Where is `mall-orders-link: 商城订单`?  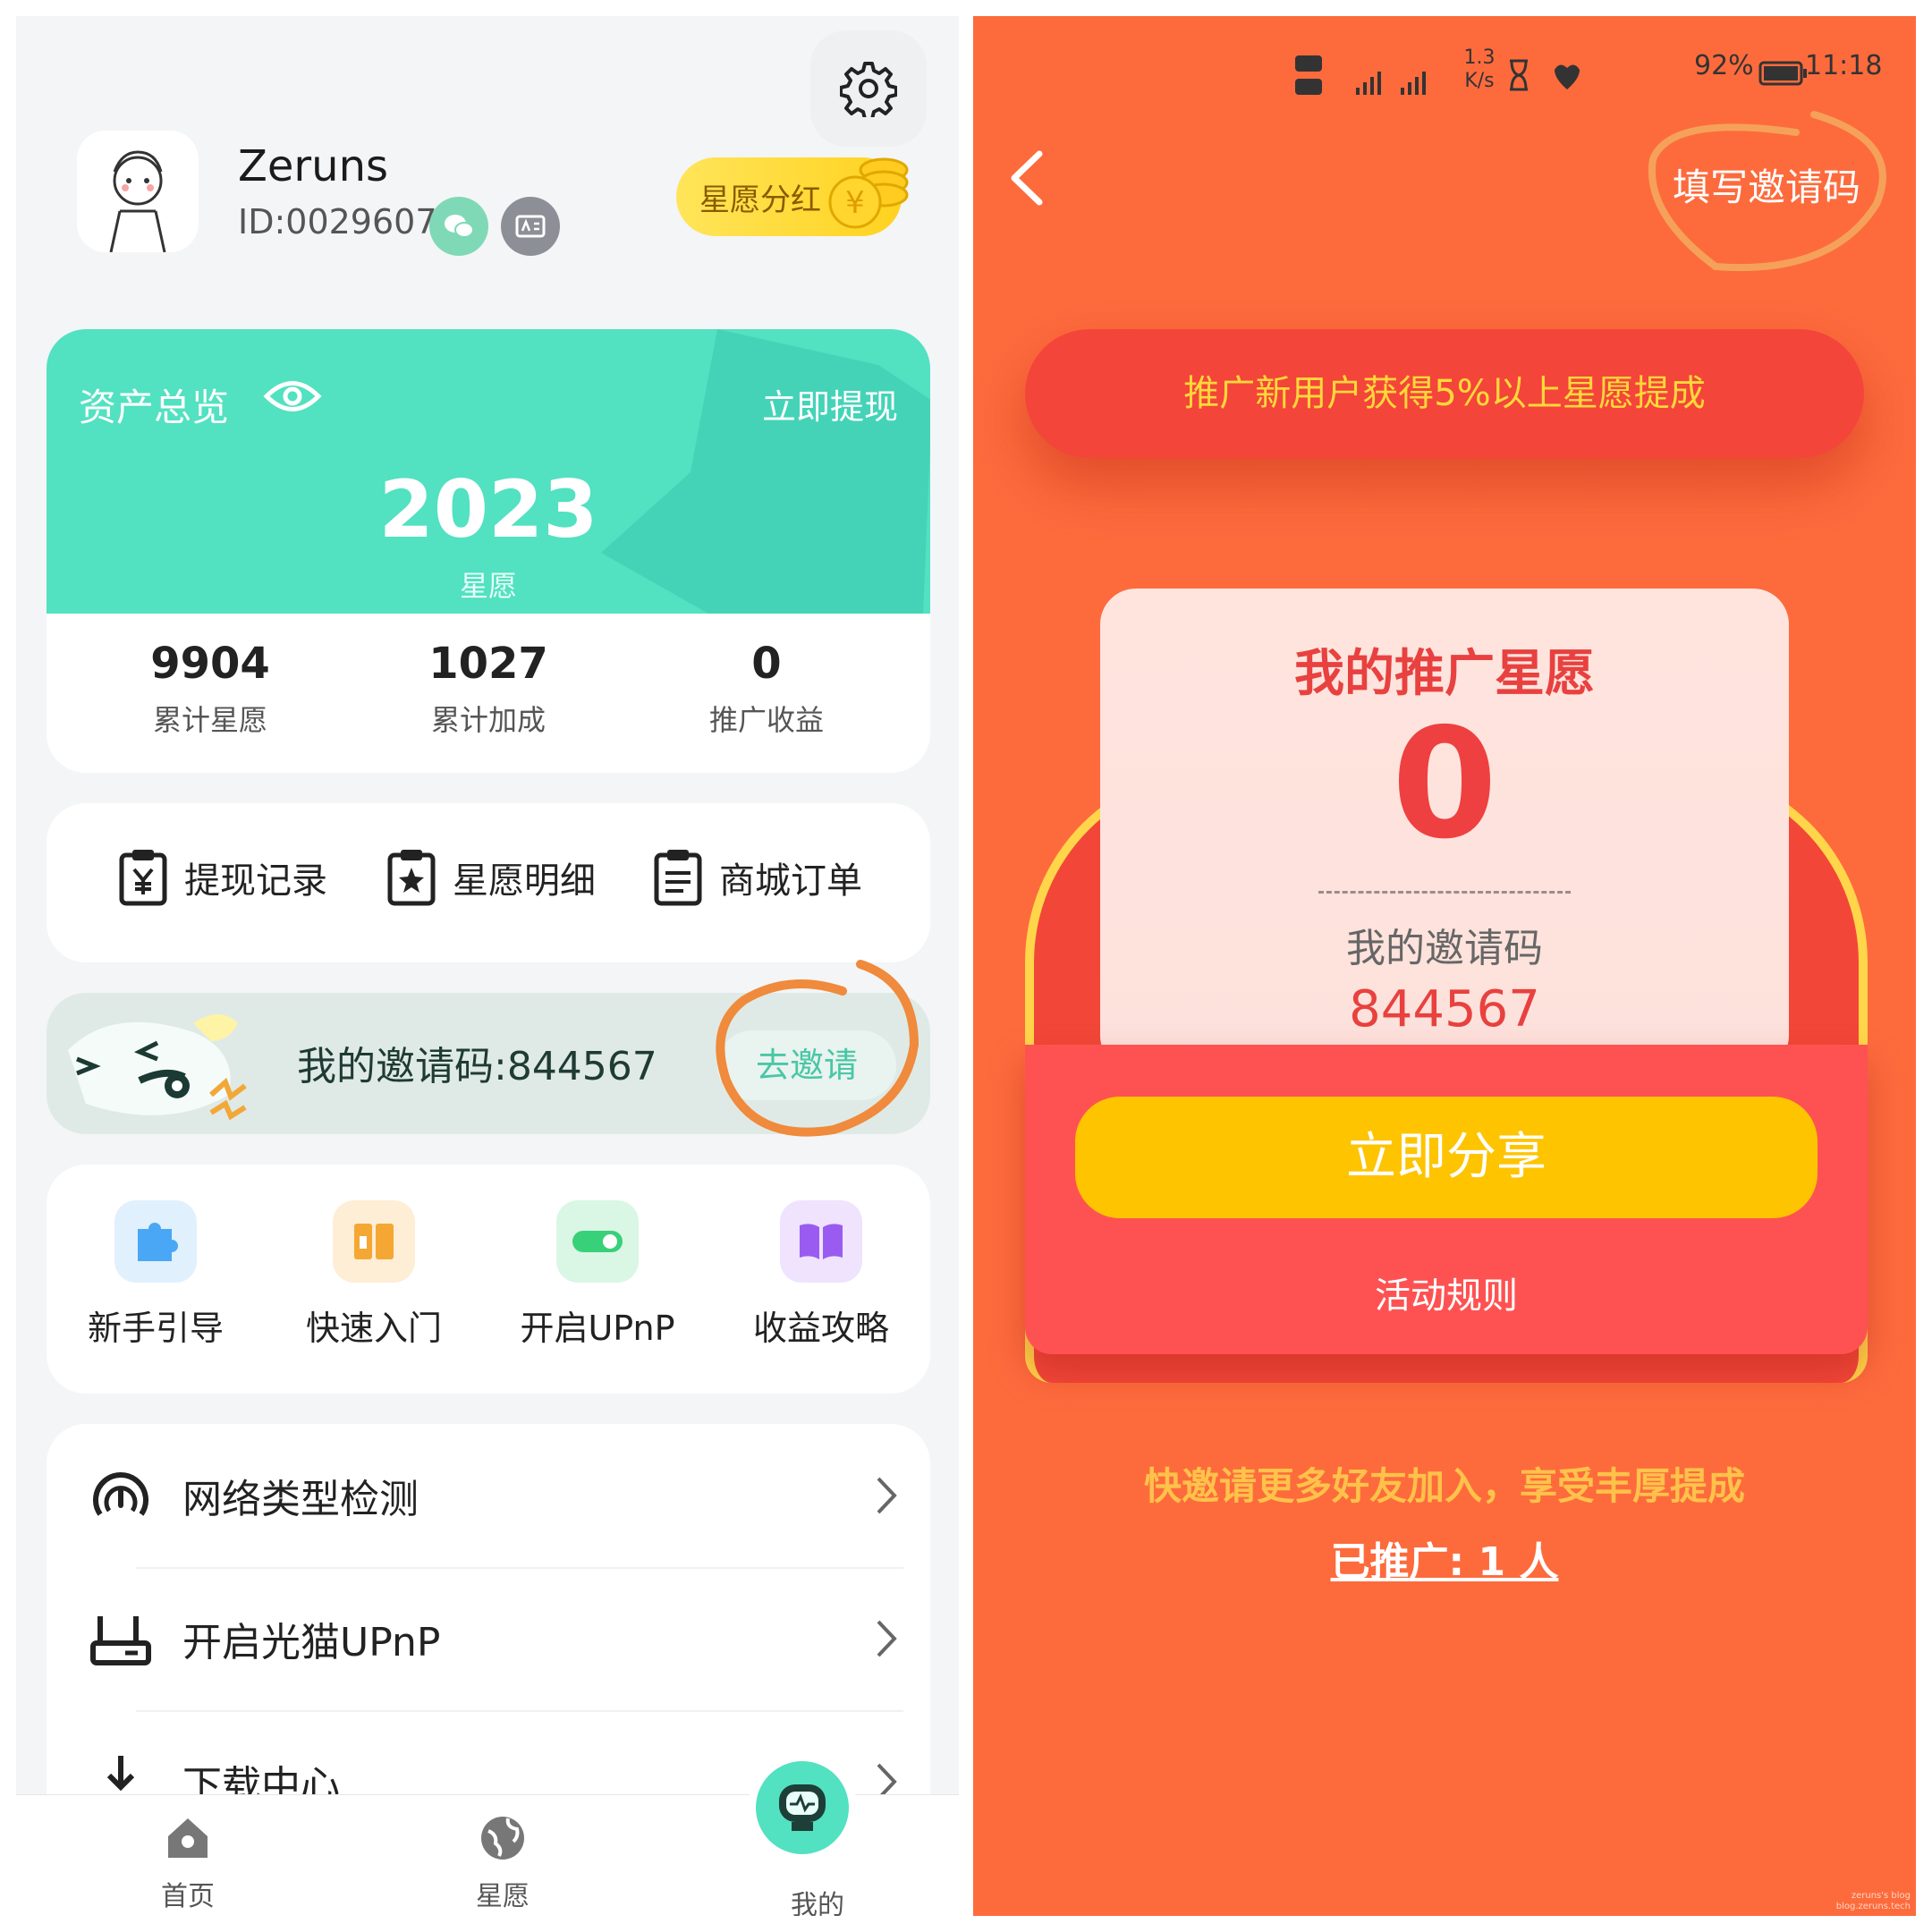
mall-orders-link: 商城订单 is located at coordinates (757, 877).